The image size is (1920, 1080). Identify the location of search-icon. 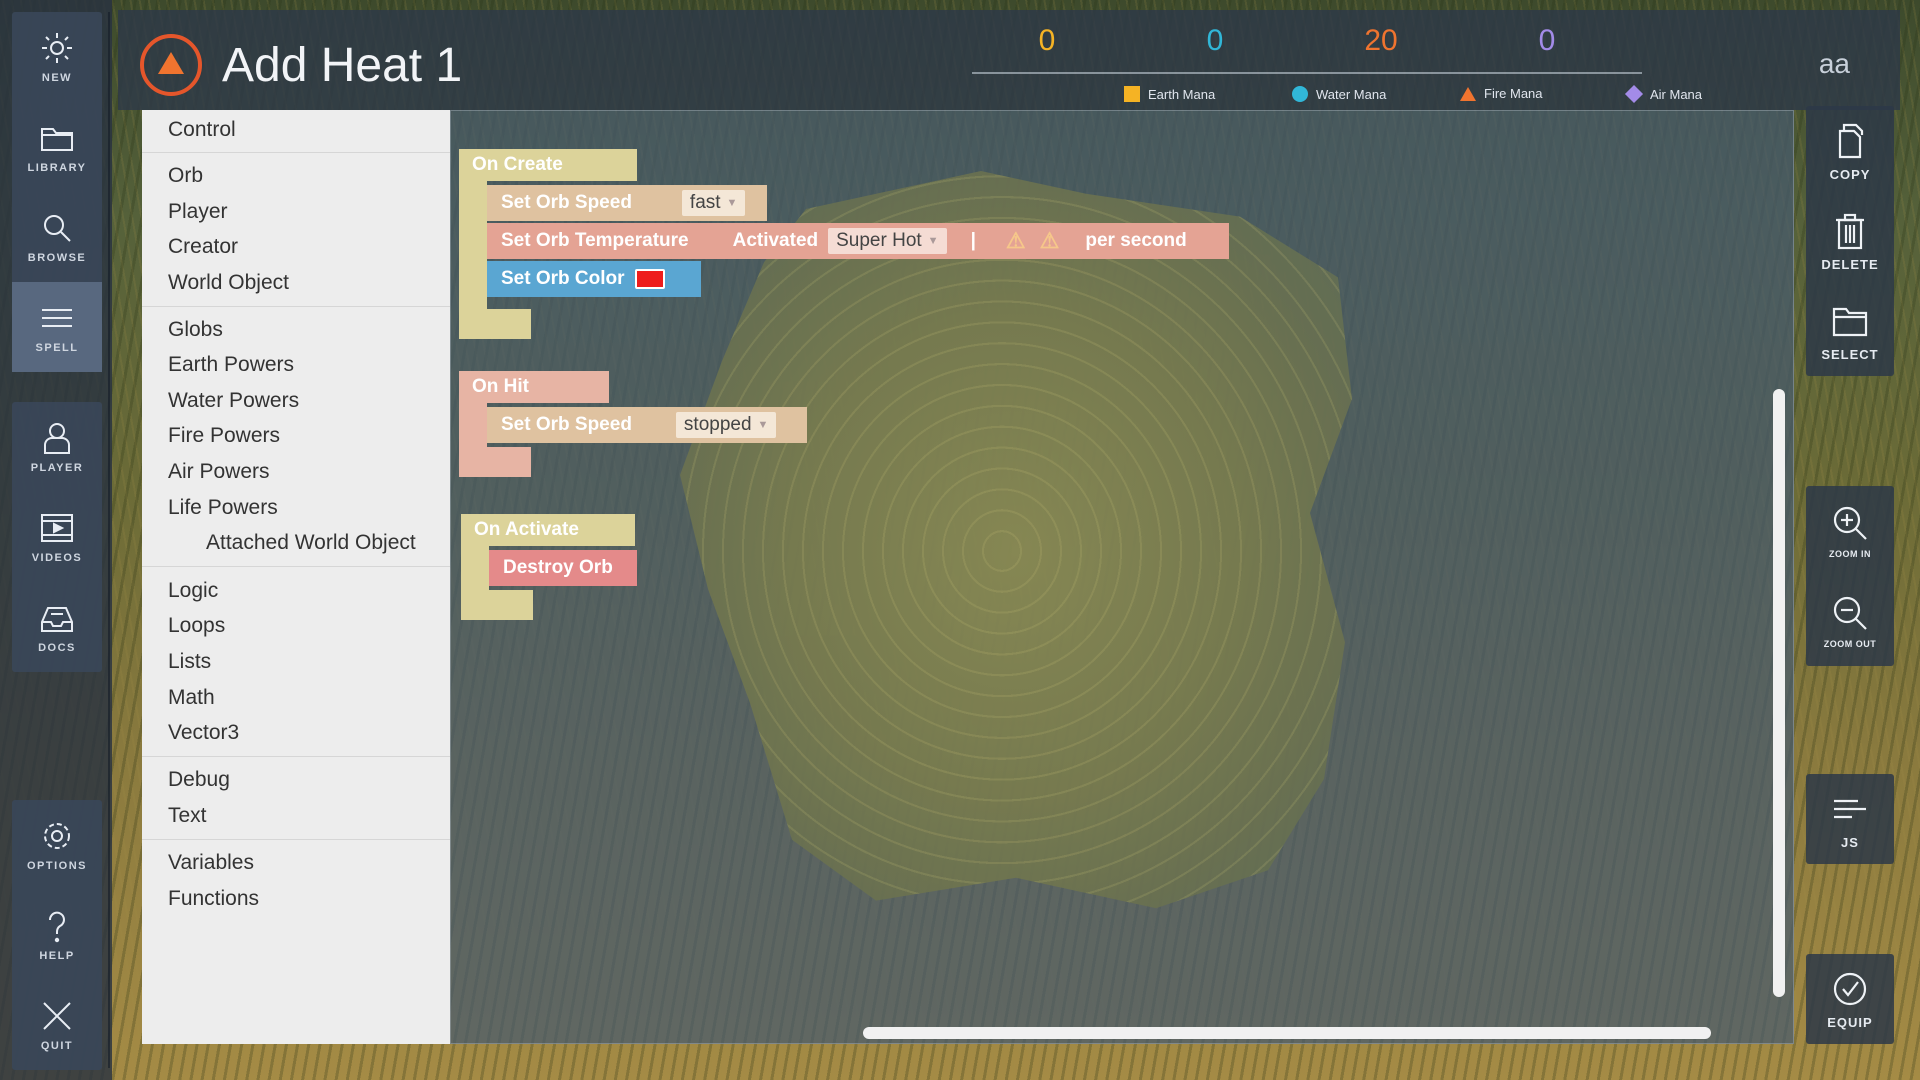
(57, 228).